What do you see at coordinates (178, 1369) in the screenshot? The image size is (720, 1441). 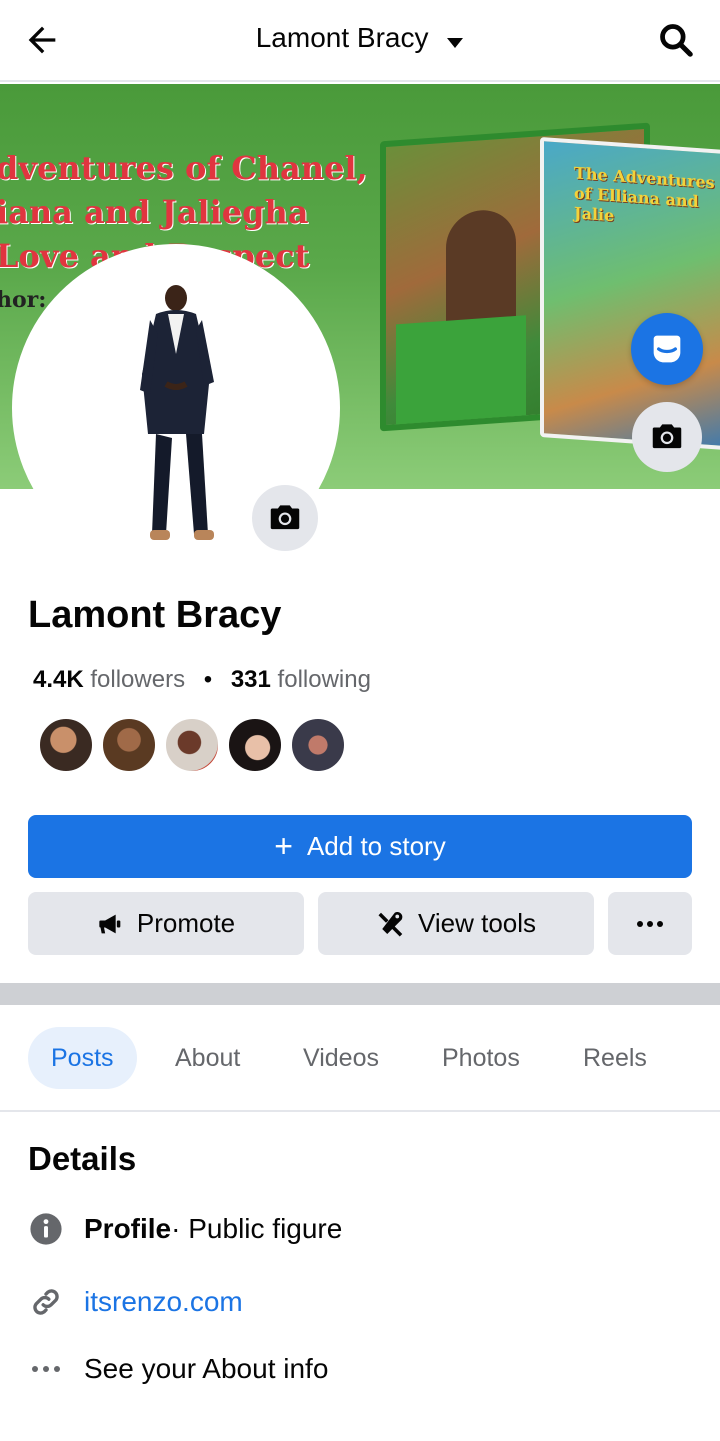 I see `detail-about-info: See your About info` at bounding box center [178, 1369].